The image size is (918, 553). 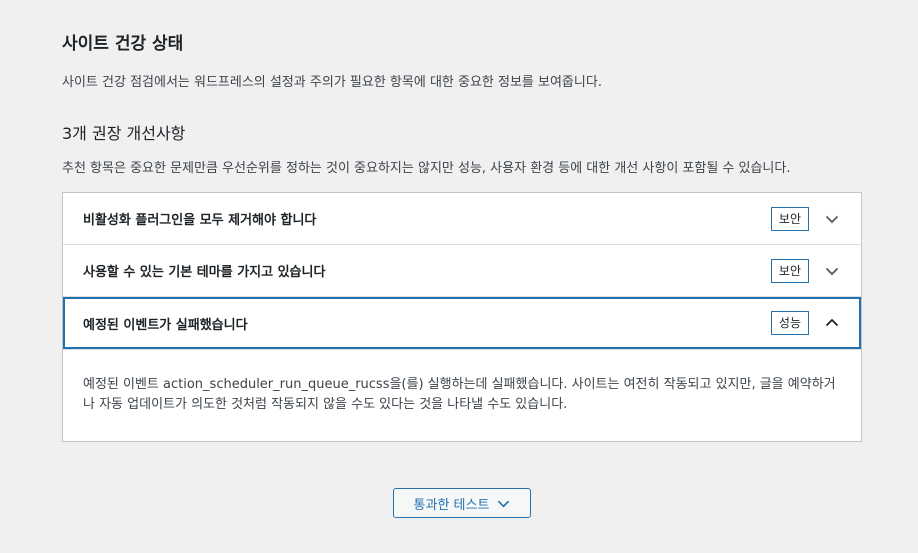 What do you see at coordinates (789, 323) in the screenshot?
I see `category-badge: 성능` at bounding box center [789, 323].